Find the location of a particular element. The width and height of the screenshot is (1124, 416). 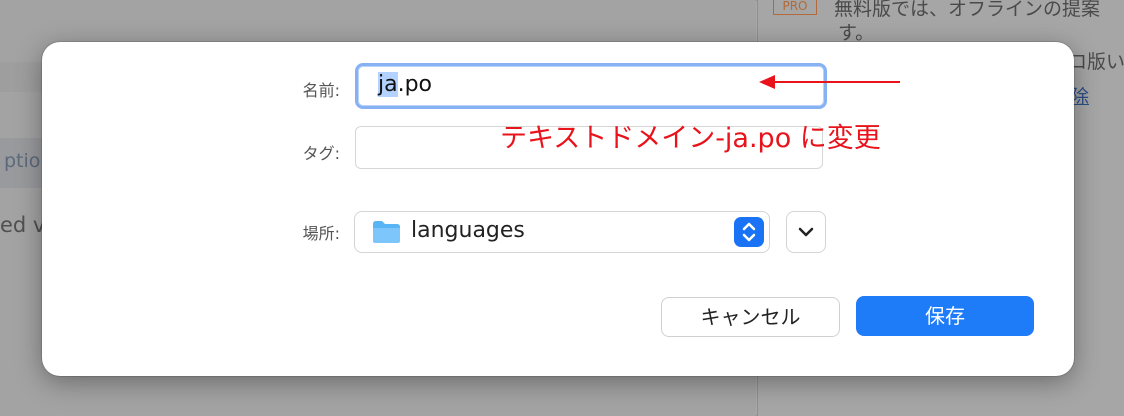

name-rest: .po is located at coordinates (415, 84).